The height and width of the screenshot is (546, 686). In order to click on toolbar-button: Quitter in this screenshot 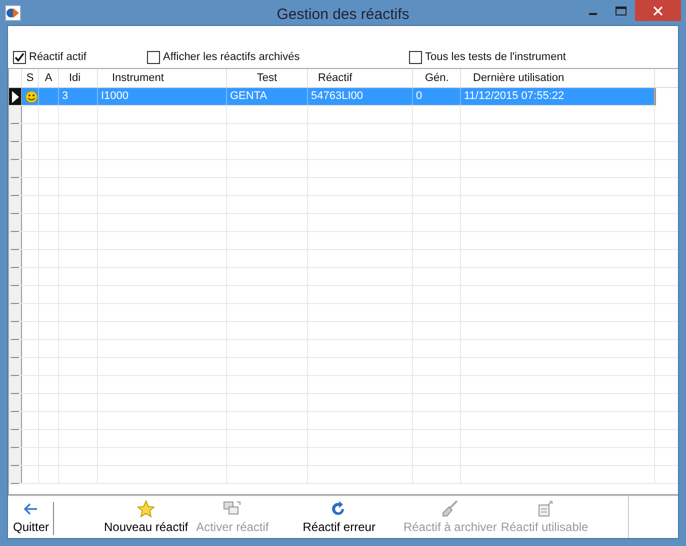, I will do `click(31, 517)`.